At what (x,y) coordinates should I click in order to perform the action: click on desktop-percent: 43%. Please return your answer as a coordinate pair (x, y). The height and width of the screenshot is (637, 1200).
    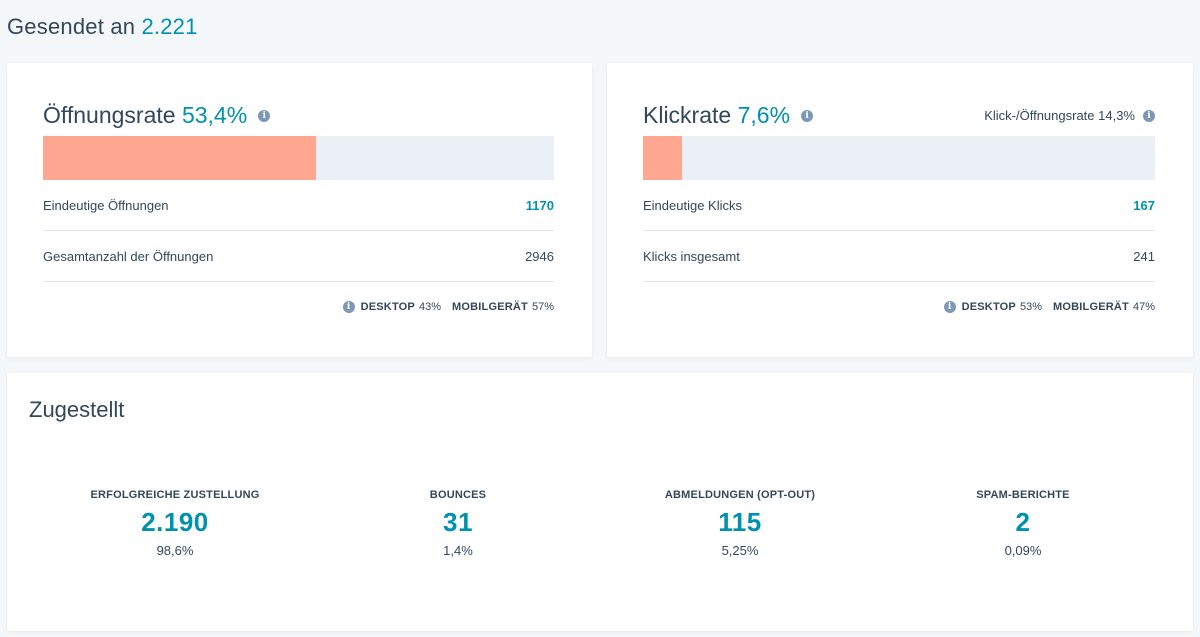
    Looking at the image, I should click on (430, 307).